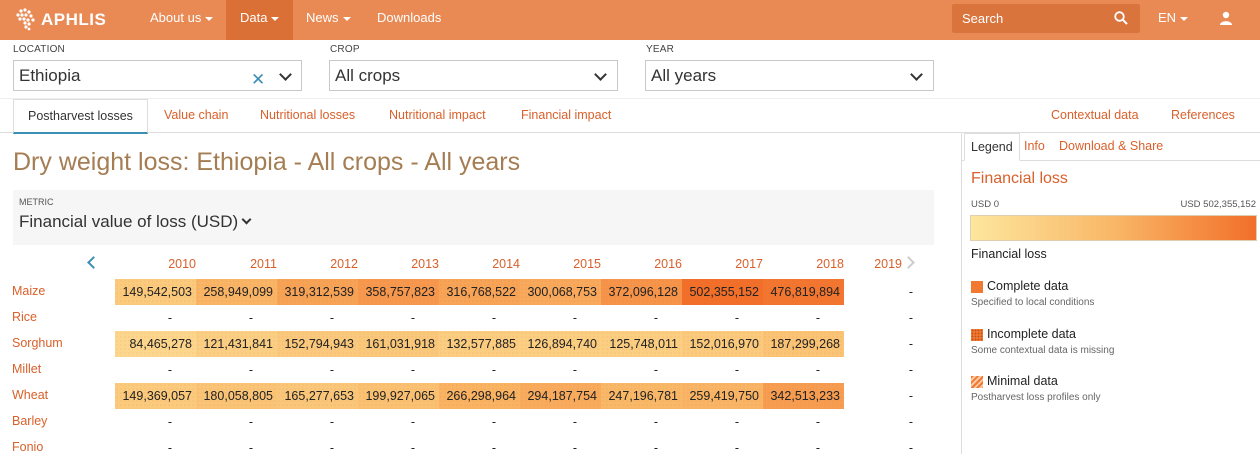 This screenshot has width=1260, height=461. I want to click on table-cell: 149,369,057, so click(155, 396).